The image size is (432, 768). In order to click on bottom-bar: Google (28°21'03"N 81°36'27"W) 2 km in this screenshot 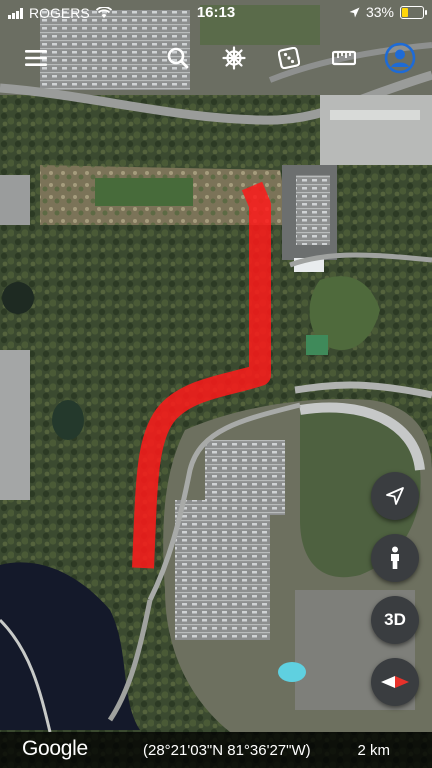, I will do `click(216, 750)`.